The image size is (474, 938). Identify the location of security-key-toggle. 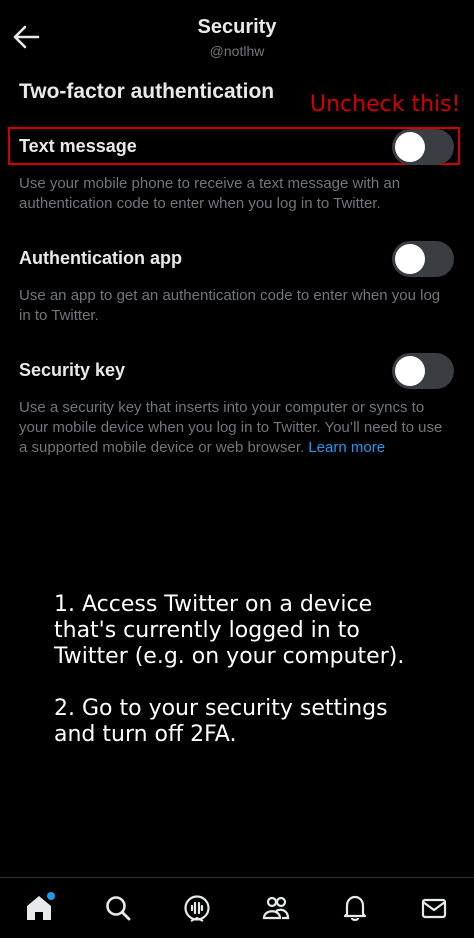
(423, 371).